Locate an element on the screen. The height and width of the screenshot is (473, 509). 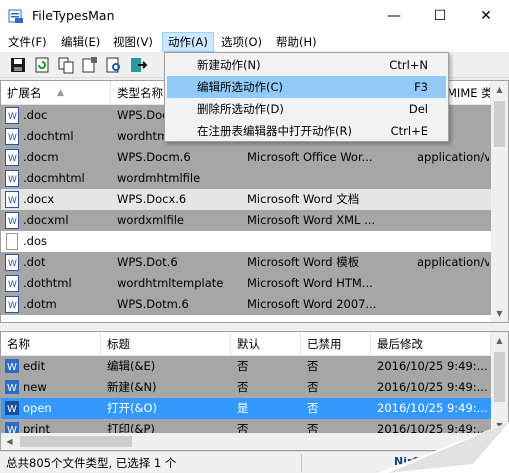
column-header-disabled: 已禁用 is located at coordinates (336, 344).